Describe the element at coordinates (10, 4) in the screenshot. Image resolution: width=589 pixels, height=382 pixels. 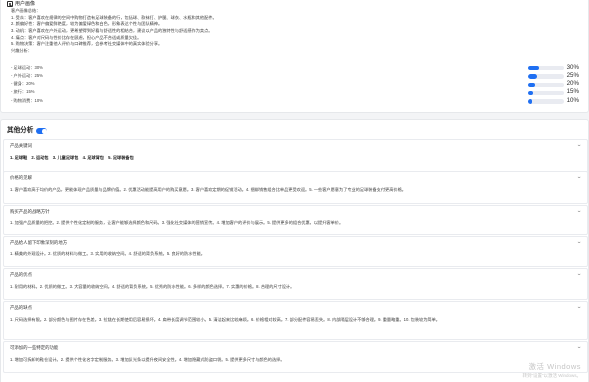
I see `user-profile-icon` at that location.